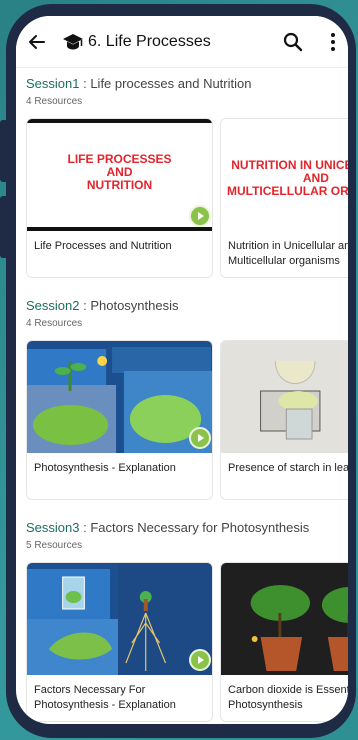 The height and width of the screenshot is (740, 358). Describe the element at coordinates (105, 468) in the screenshot. I see `resource-title: Photosynthesis - Explanation` at that location.